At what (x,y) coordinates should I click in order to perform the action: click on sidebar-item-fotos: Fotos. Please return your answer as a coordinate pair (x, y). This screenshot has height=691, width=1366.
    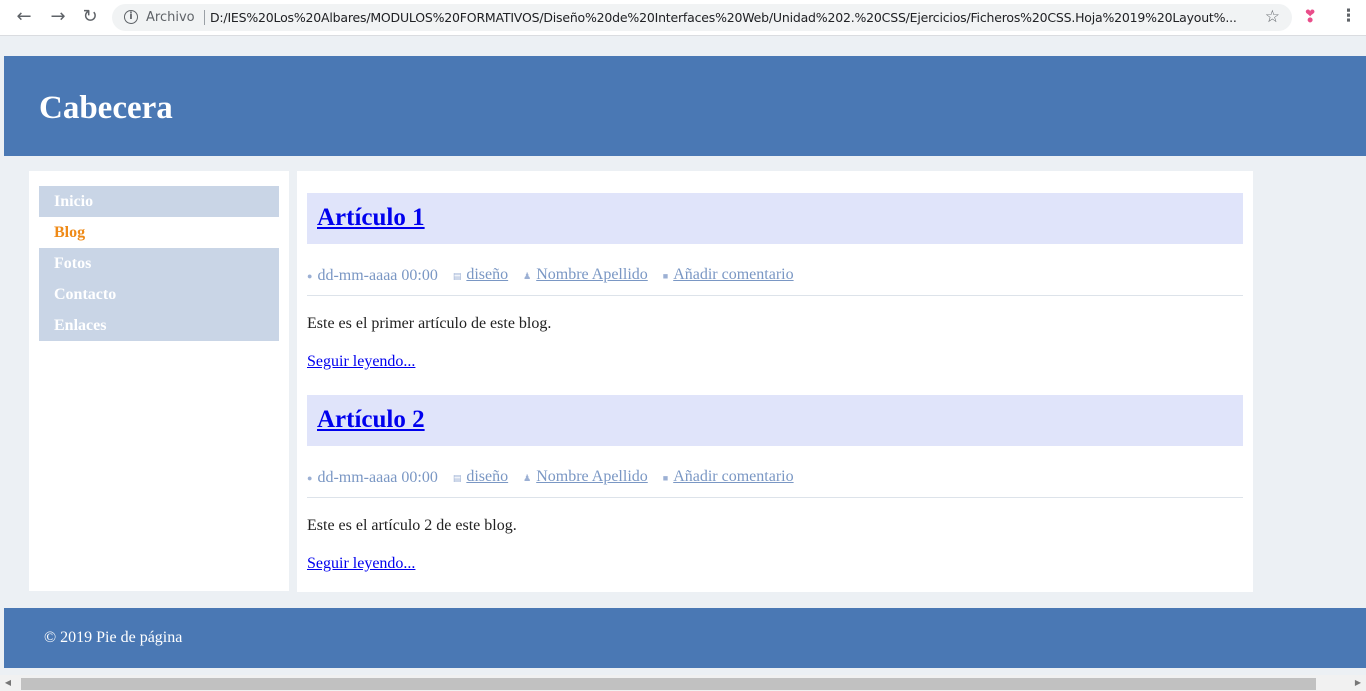
    Looking at the image, I should click on (159, 263).